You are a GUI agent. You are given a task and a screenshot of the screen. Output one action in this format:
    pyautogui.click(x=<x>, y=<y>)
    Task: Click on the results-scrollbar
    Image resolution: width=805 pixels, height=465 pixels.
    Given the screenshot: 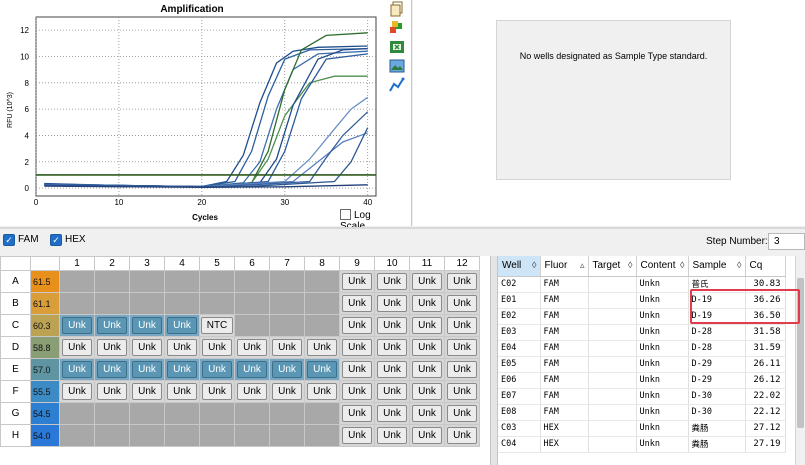 What is the action you would take?
    pyautogui.click(x=800, y=360)
    